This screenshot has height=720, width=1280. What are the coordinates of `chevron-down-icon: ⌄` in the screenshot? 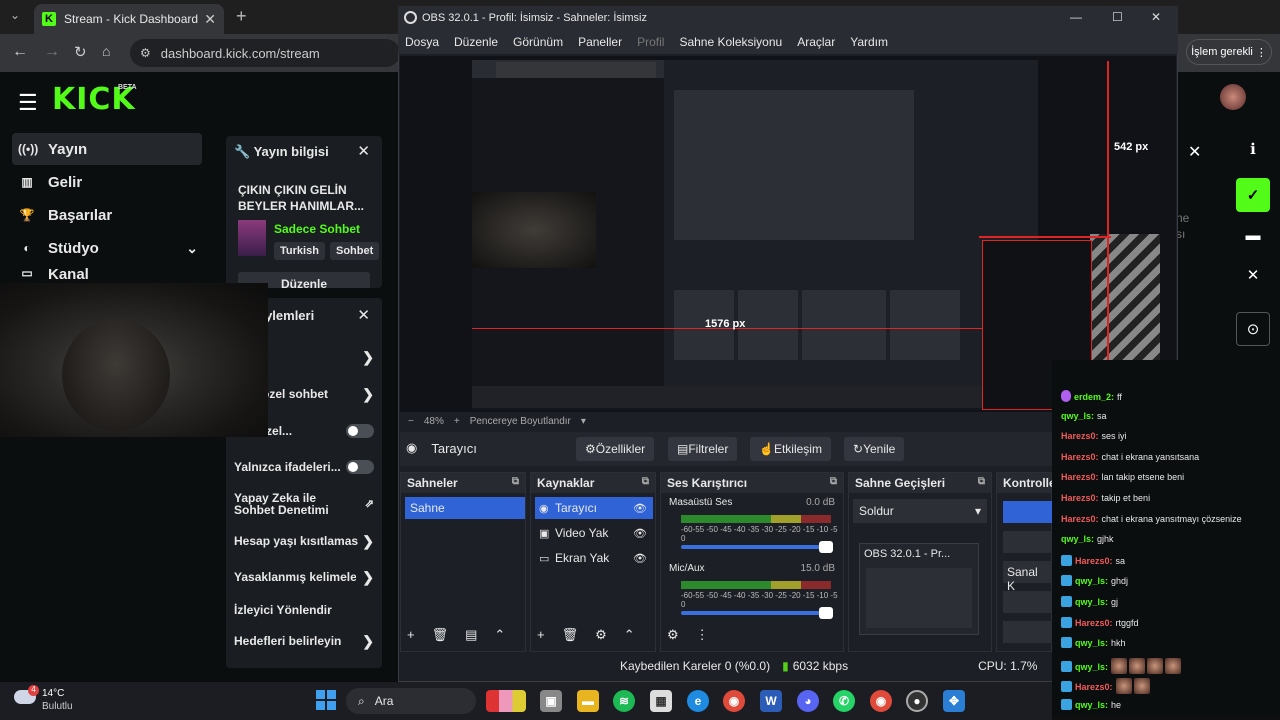 It's located at (192, 248).